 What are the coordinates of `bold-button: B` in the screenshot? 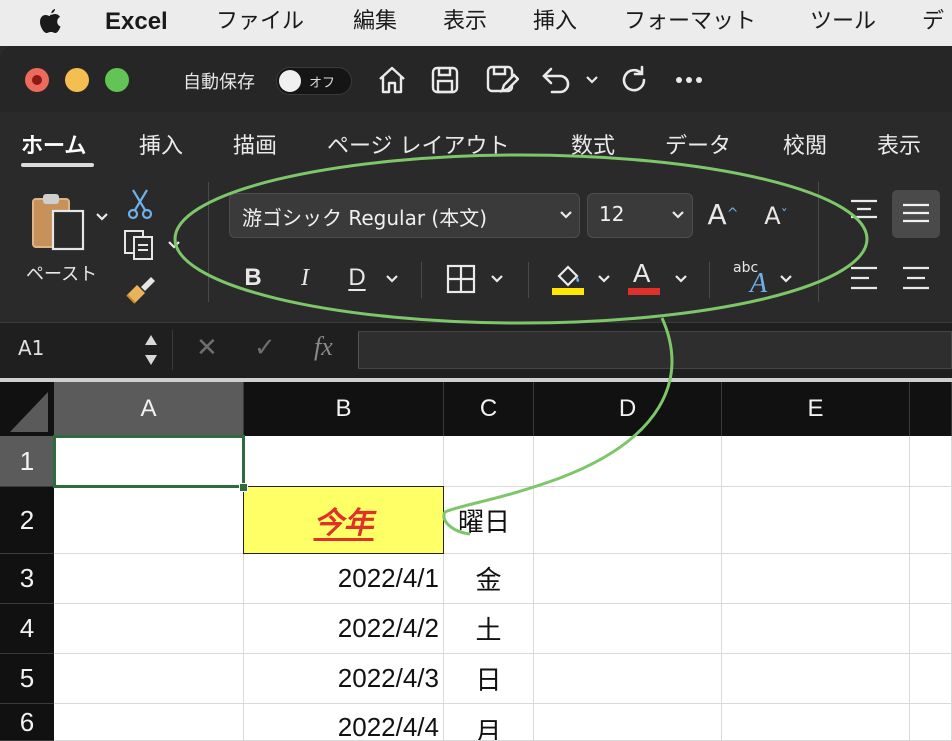 It's located at (253, 278).